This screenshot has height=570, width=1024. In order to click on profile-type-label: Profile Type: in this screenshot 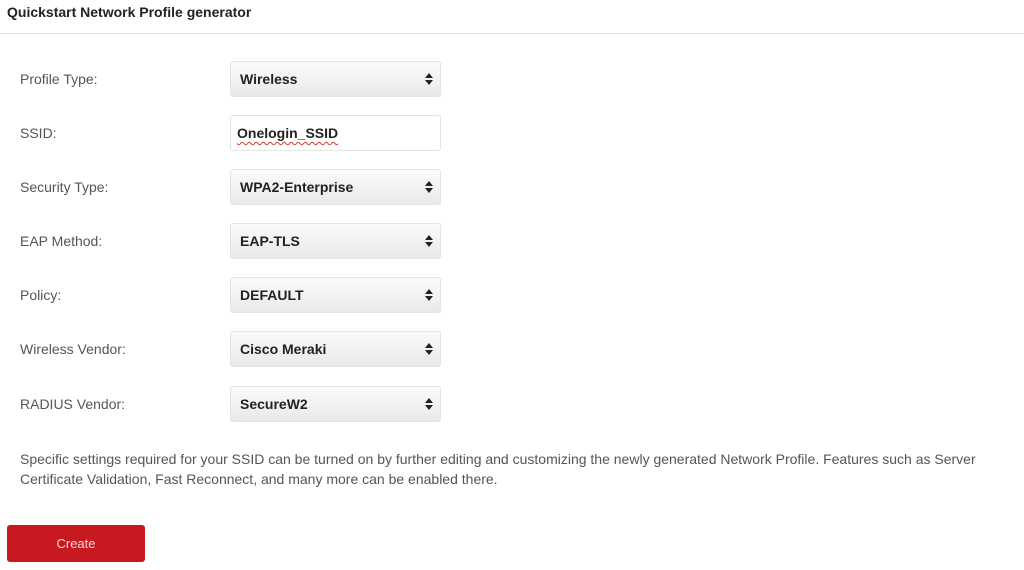, I will do `click(59, 79)`.